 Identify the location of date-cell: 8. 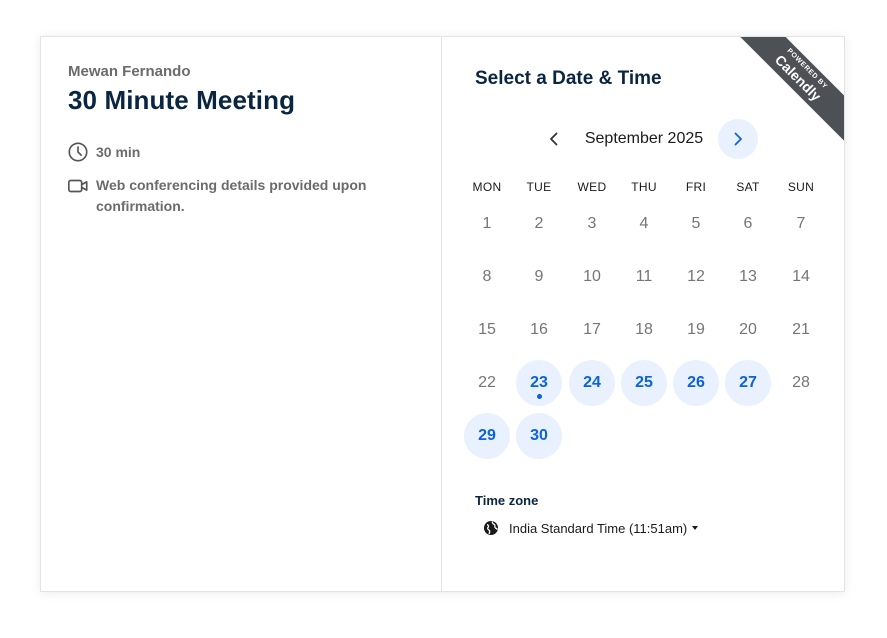
(487, 277).